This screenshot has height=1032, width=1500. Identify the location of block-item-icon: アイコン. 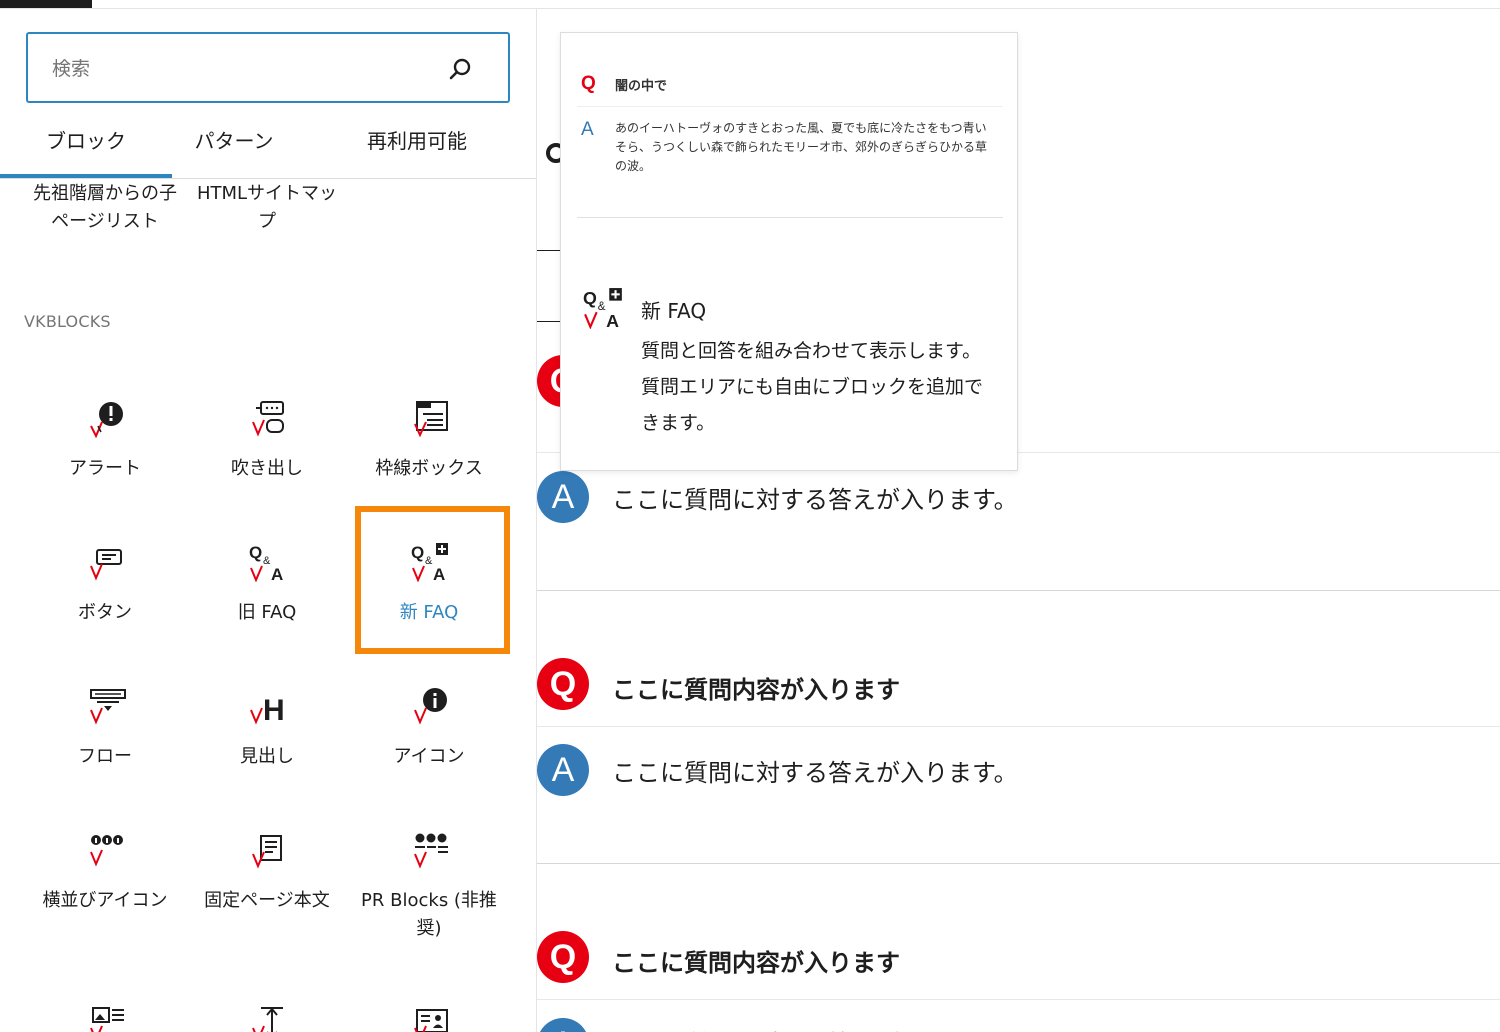
(429, 738).